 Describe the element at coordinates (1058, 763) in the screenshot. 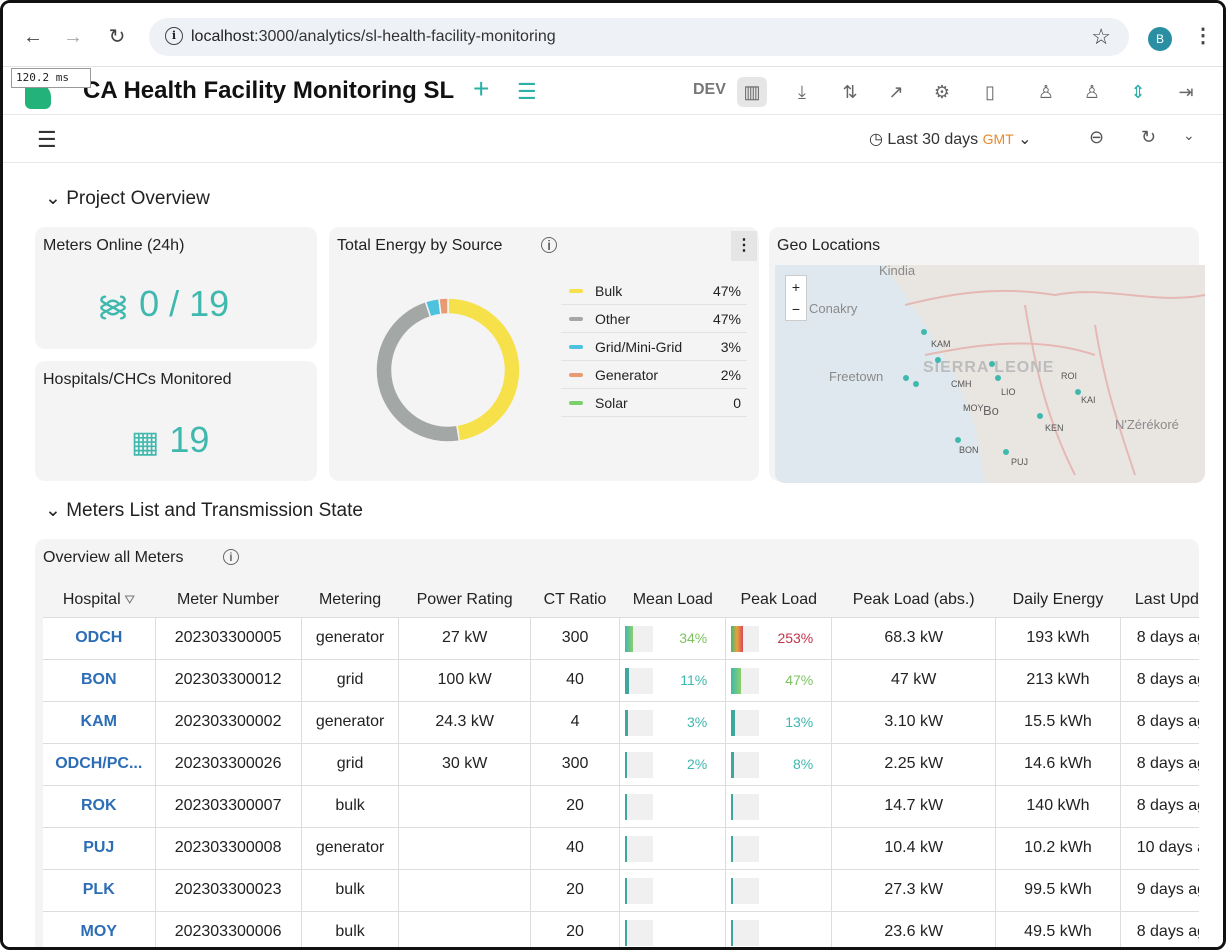

I see `daily-energy-cell: 14.6 kWh` at that location.